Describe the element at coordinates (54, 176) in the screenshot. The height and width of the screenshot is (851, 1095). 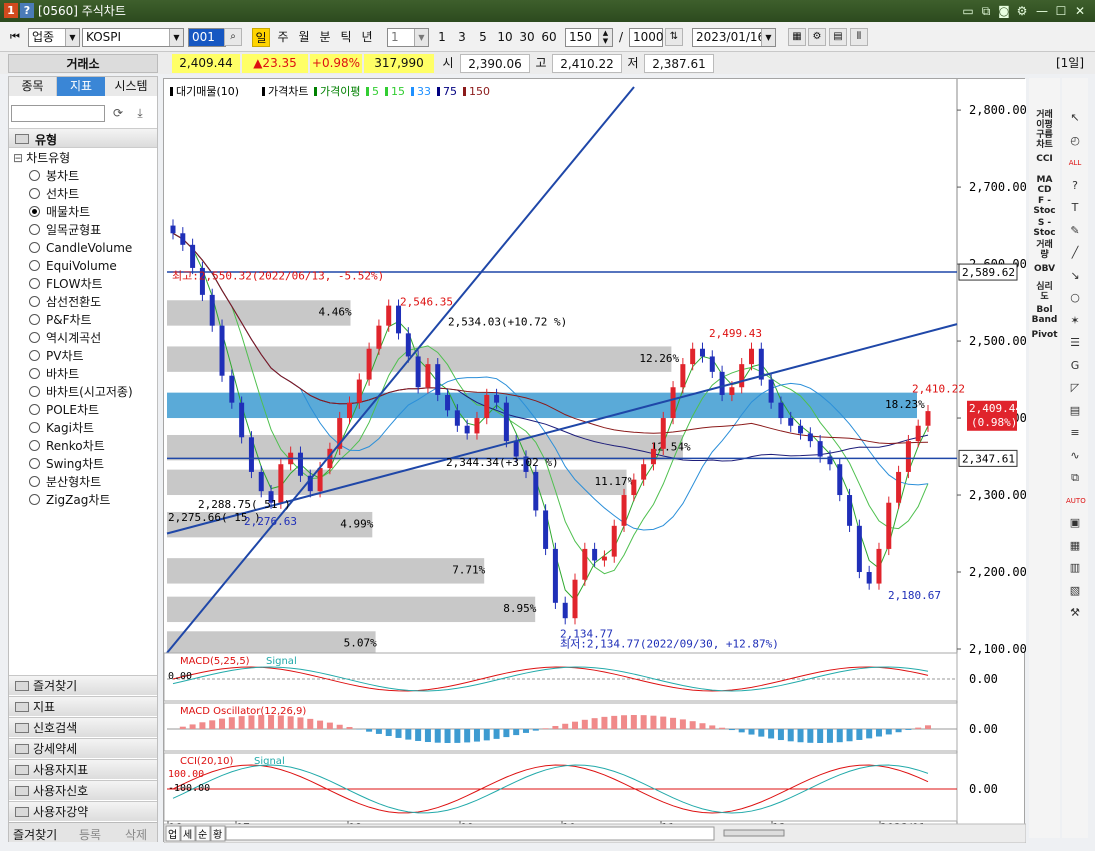
I see `chart-type-item: 봉차트` at that location.